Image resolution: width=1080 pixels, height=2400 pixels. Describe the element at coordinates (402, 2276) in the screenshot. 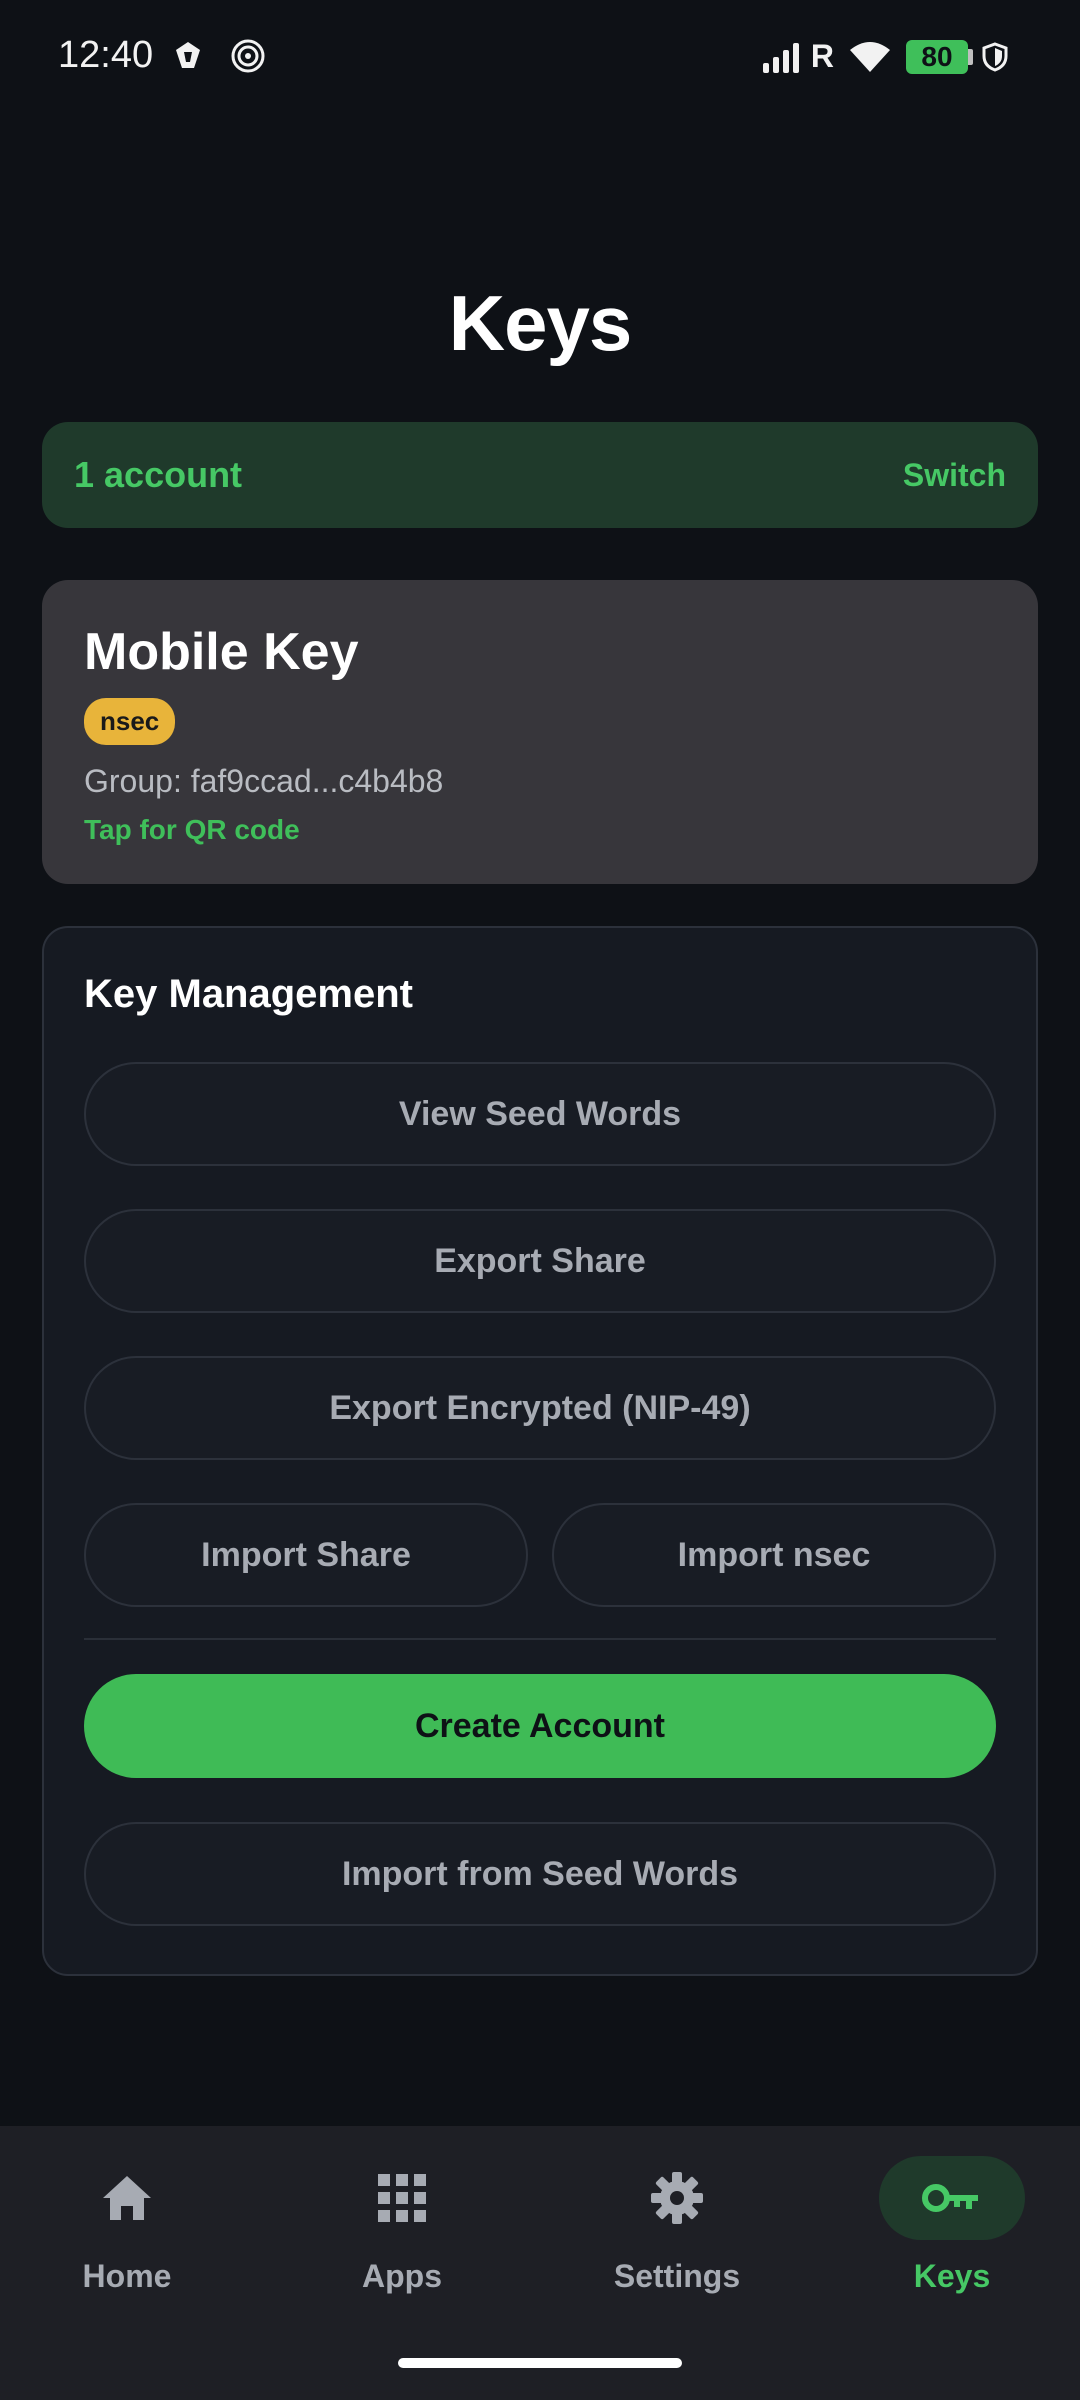

I see `nav-label-apps: Apps` at that location.